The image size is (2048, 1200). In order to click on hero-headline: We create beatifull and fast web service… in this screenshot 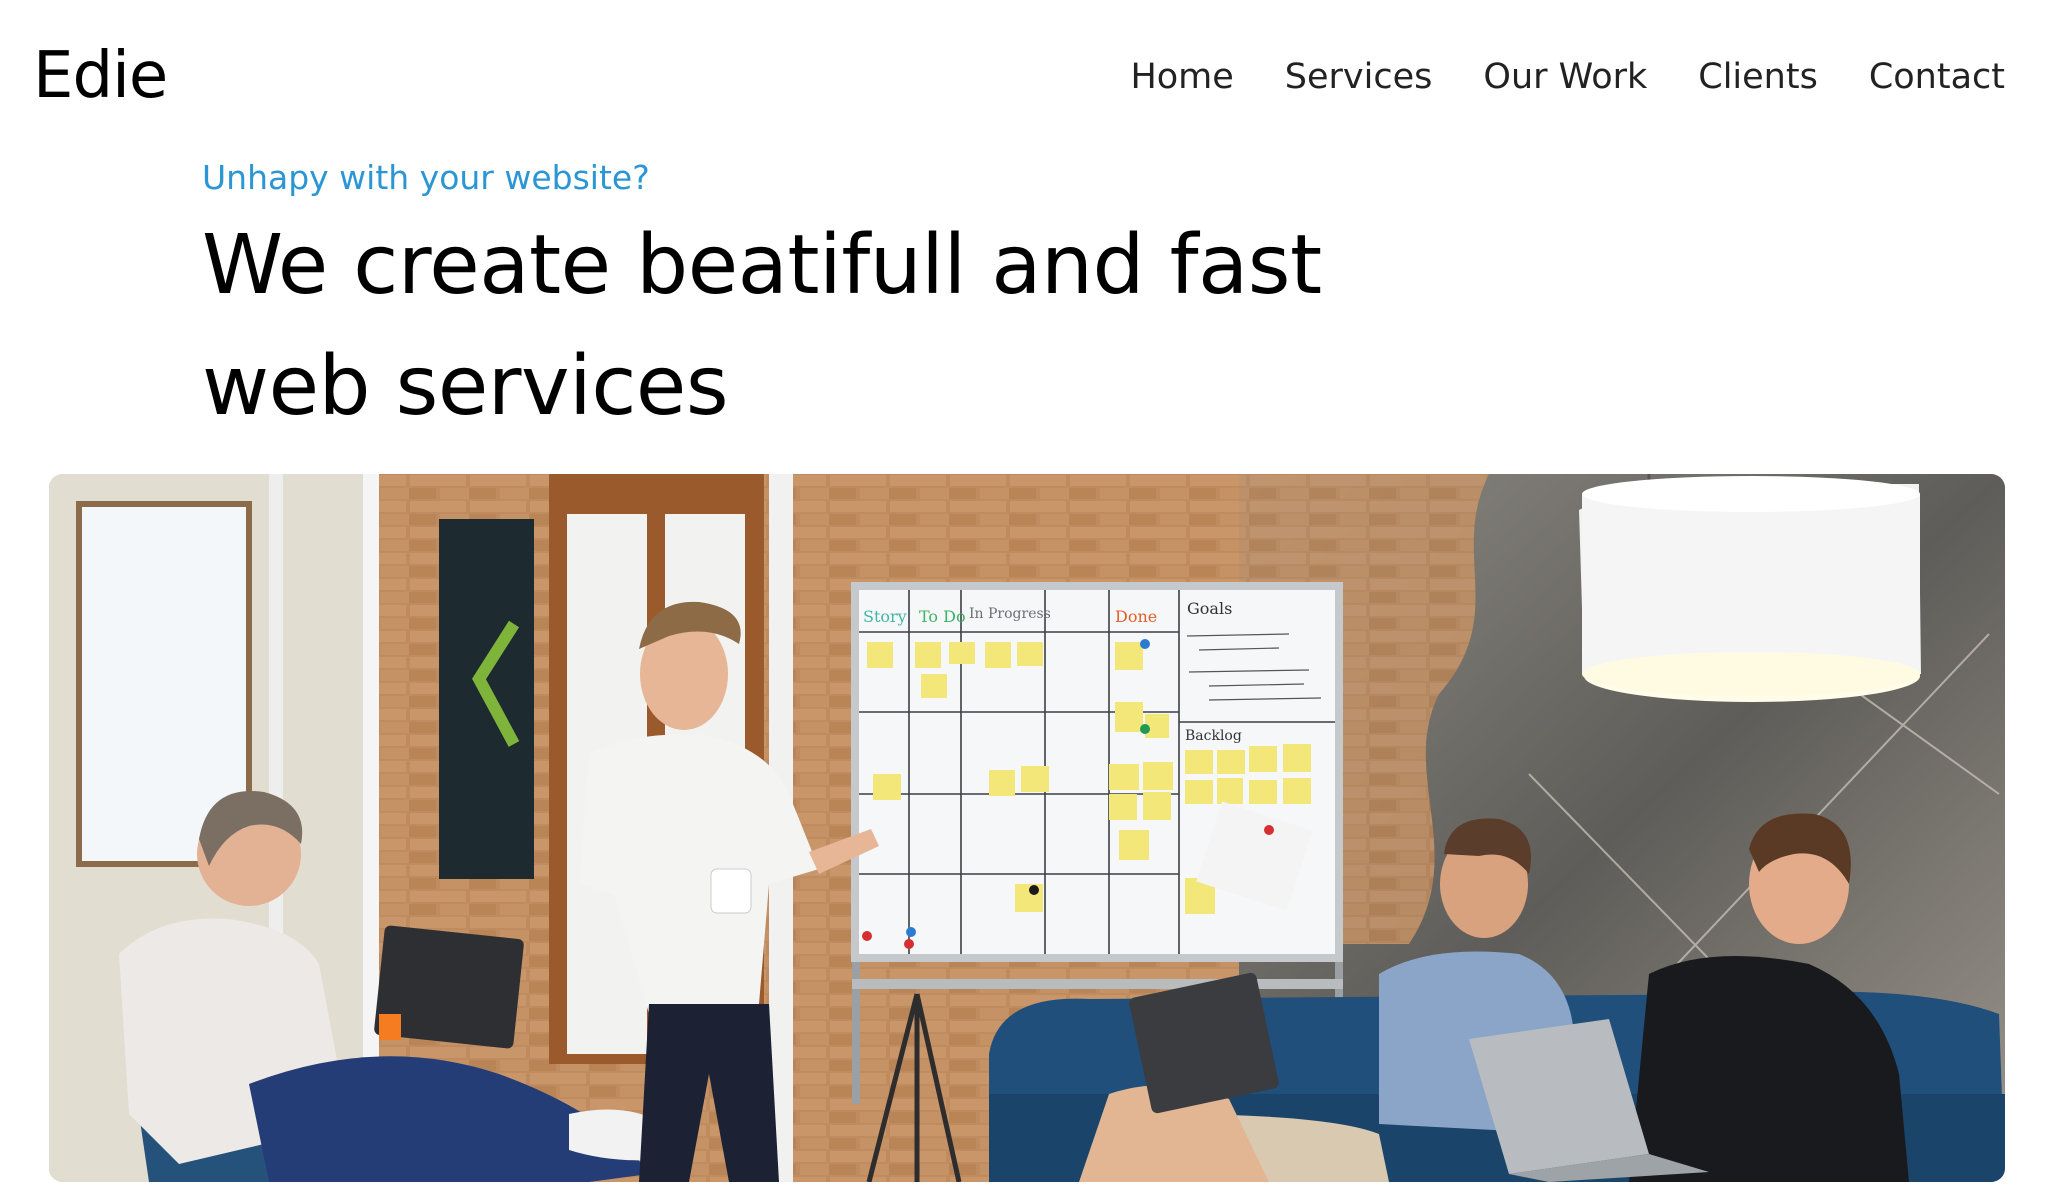, I will do `click(902, 326)`.